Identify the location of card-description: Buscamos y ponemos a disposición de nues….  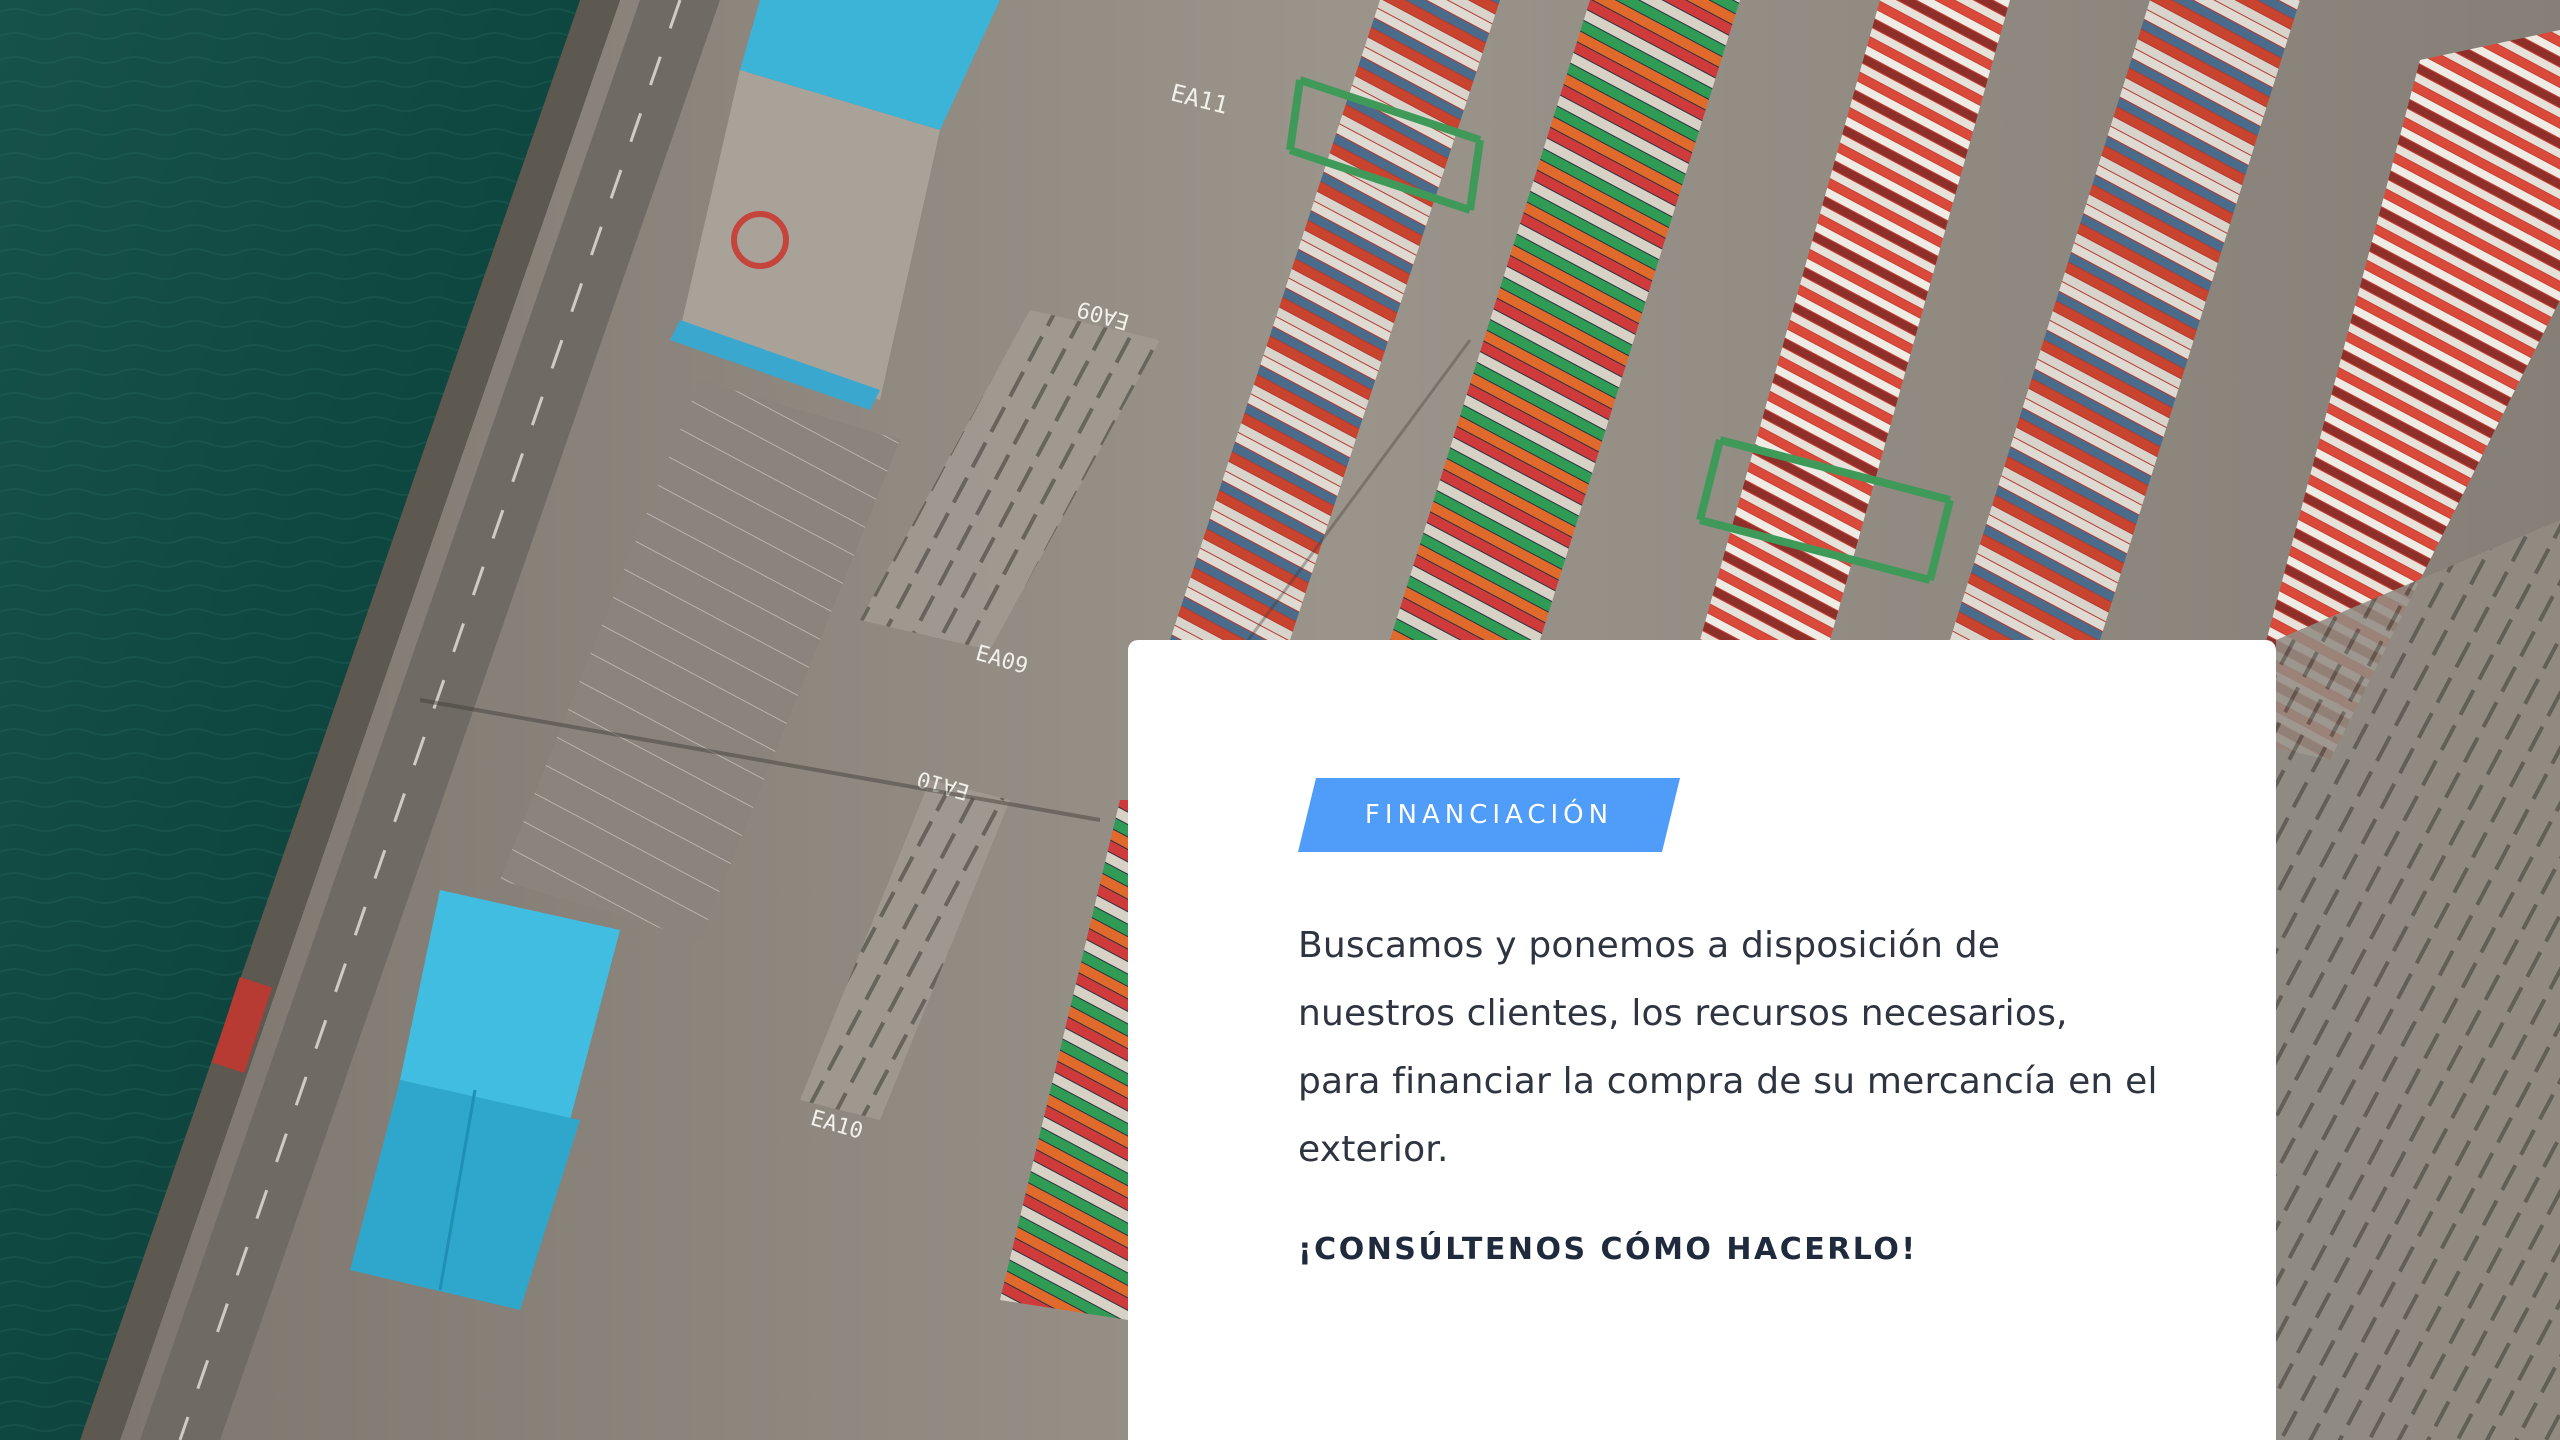
(1728, 1047).